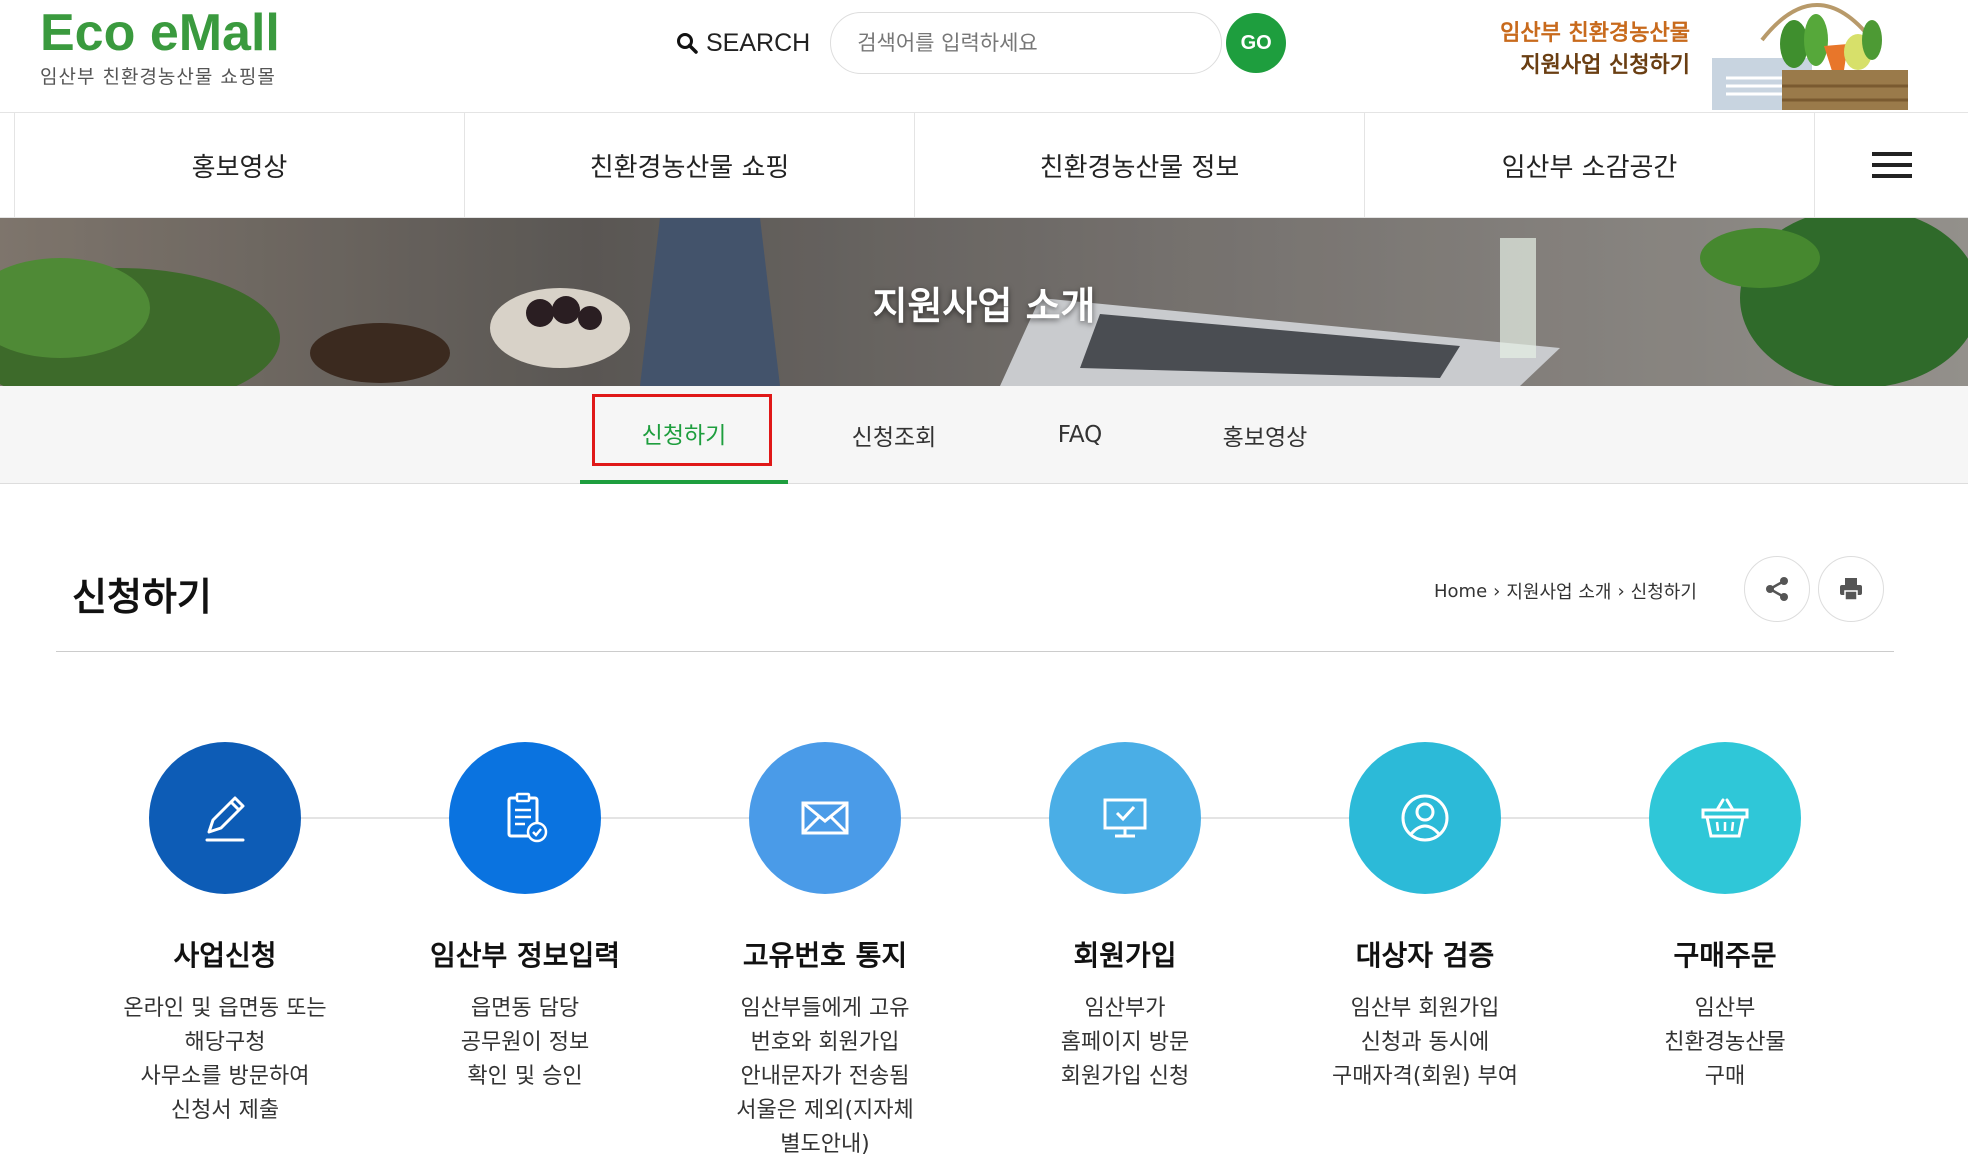 This screenshot has height=1168, width=1968. What do you see at coordinates (225, 1059) in the screenshot?
I see `step-description: 온라인 및 읍면동 또는 해당구청 사무소를 방문하여 신청서 제출` at bounding box center [225, 1059].